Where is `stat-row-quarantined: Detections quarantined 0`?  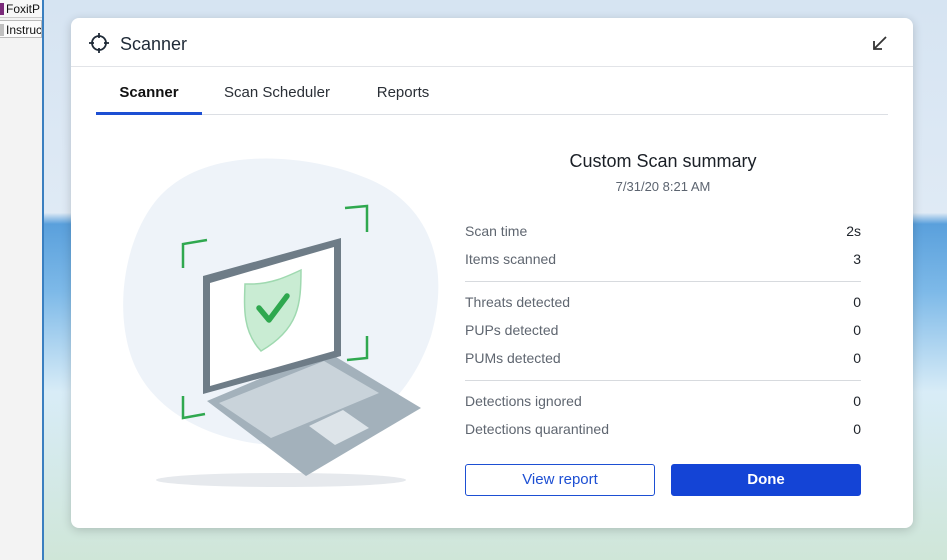 stat-row-quarantined: Detections quarantined 0 is located at coordinates (663, 431).